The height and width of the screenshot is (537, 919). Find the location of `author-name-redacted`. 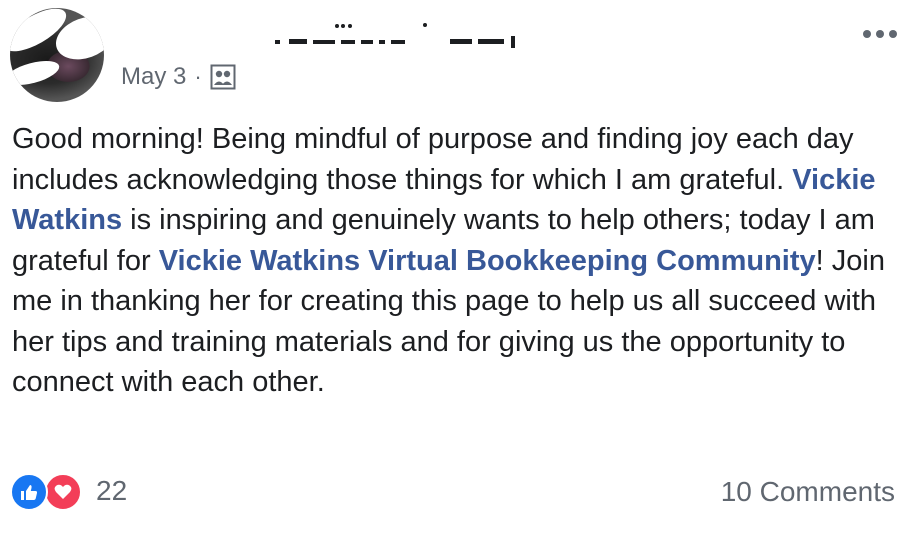

author-name-redacted is located at coordinates (405, 37).